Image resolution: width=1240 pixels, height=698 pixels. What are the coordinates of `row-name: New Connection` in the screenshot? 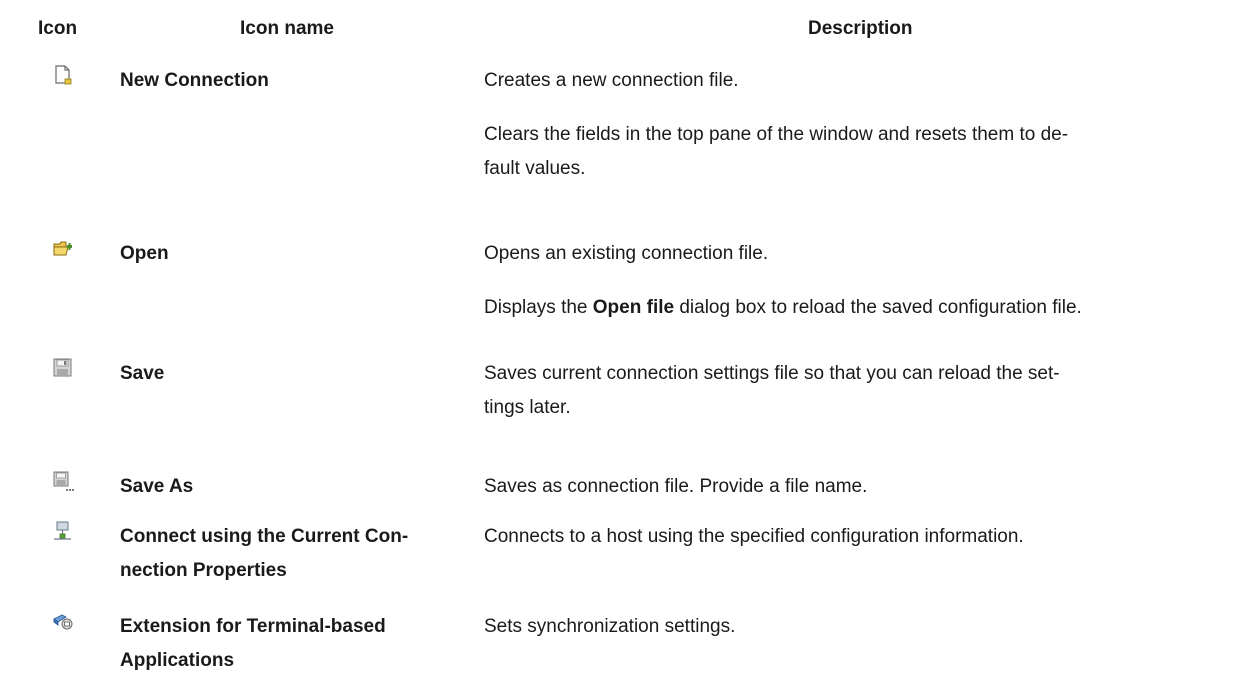 It's located at (194, 80).